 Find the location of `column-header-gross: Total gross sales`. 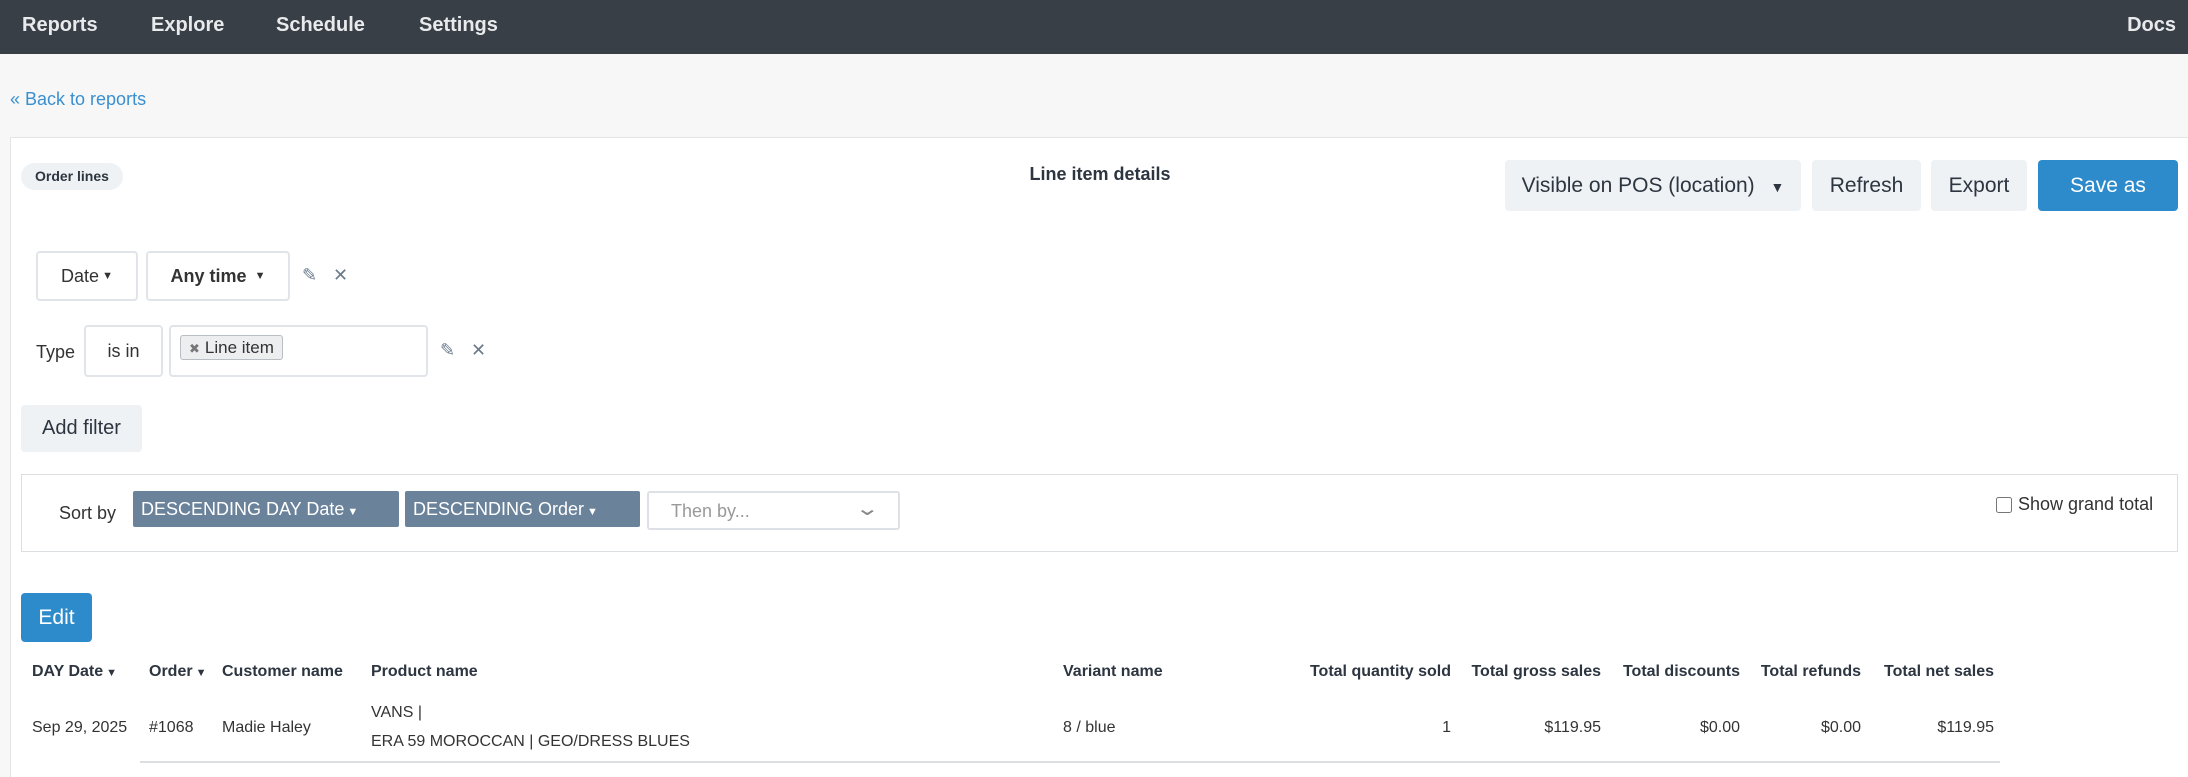

column-header-gross: Total gross sales is located at coordinates (1536, 672).